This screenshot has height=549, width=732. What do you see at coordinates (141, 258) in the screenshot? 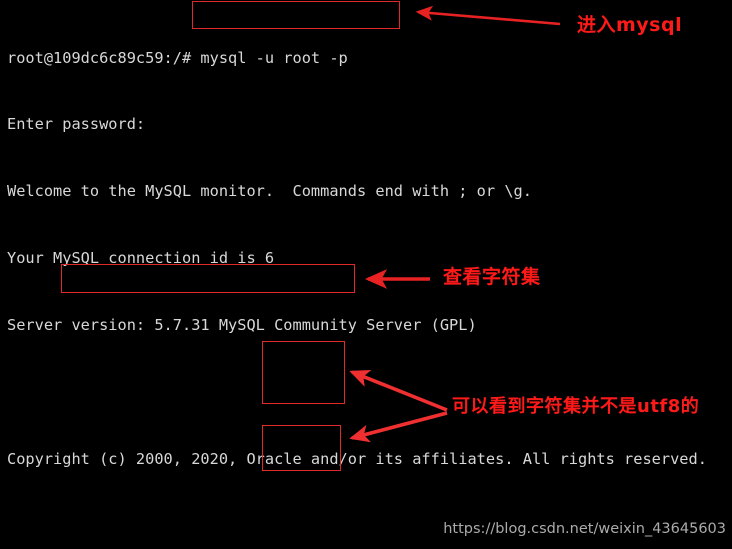
I see `terminal-line-connection-id: Your MySQL connection id is 6` at bounding box center [141, 258].